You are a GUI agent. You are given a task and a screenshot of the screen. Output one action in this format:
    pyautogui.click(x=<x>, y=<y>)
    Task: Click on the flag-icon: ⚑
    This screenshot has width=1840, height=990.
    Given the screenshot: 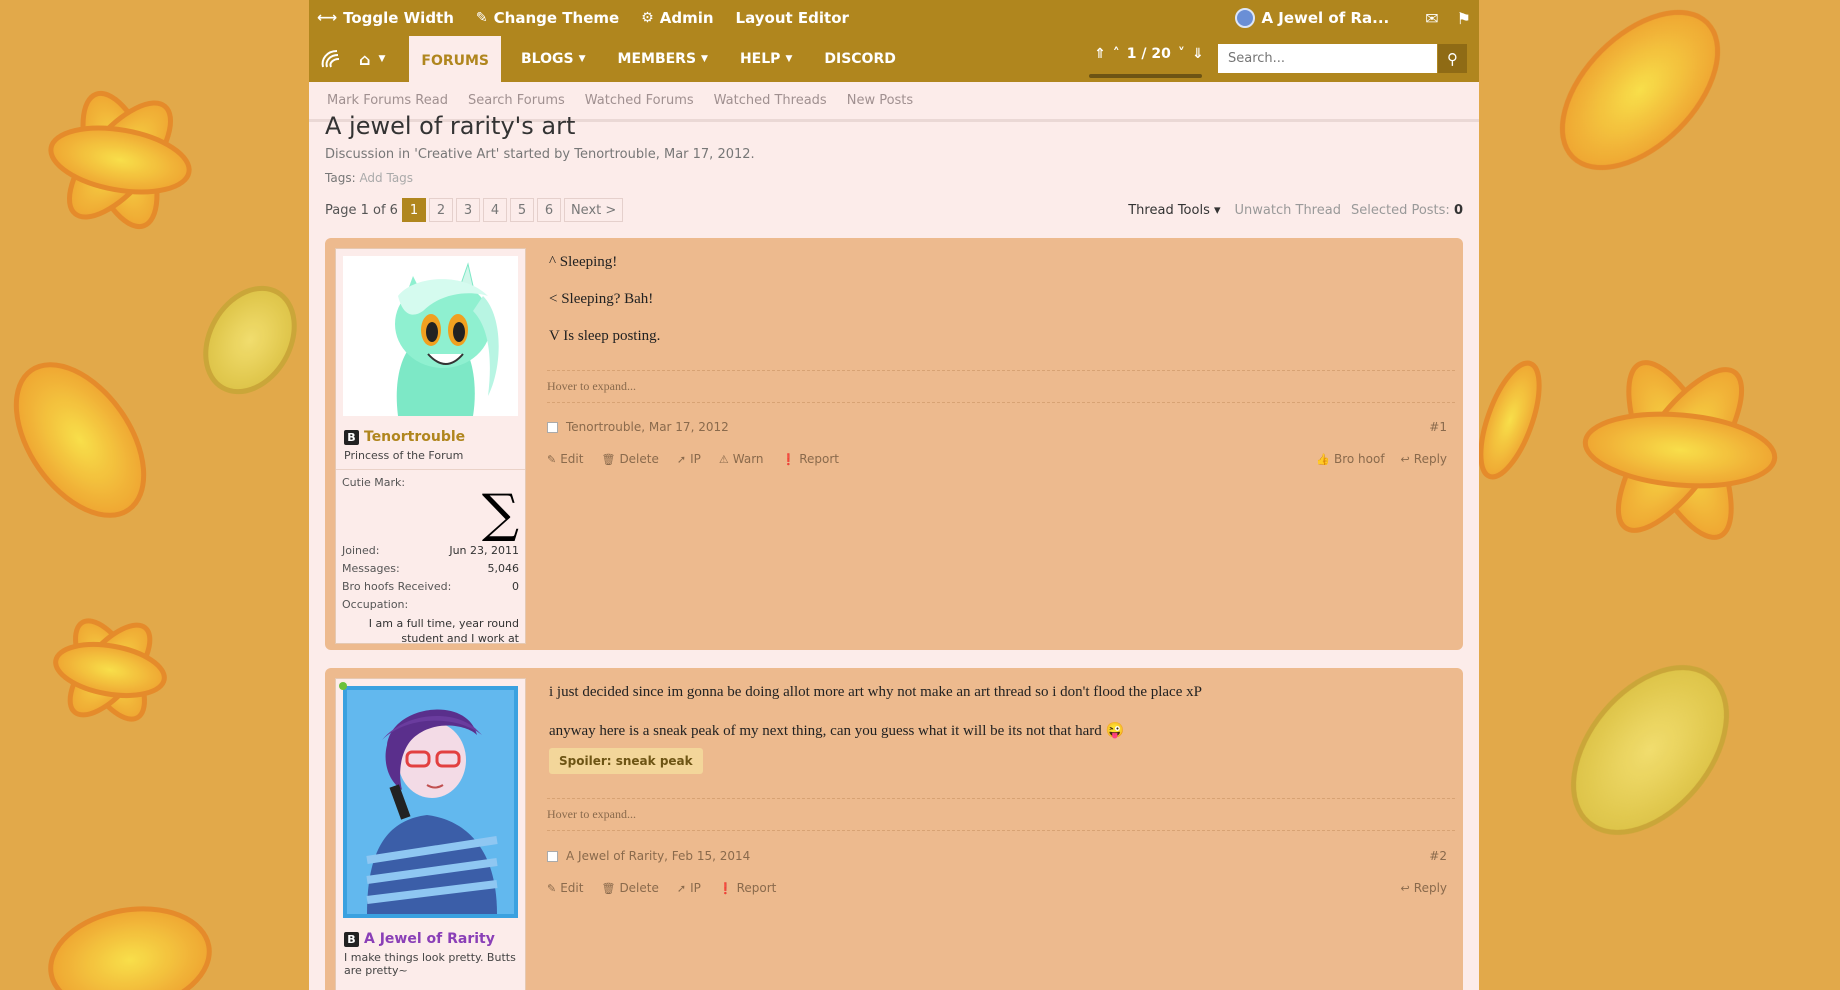 What is the action you would take?
    pyautogui.click(x=1464, y=18)
    